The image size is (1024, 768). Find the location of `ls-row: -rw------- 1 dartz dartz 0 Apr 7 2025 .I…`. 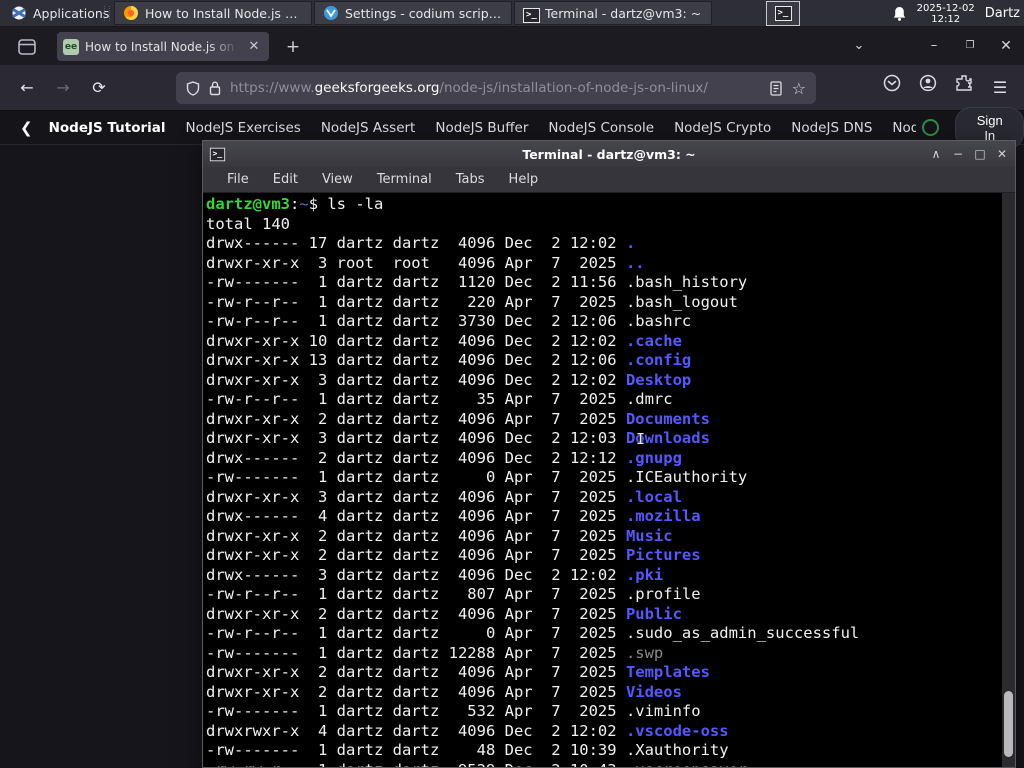

ls-row: -rw------- 1 dartz dartz 0 Apr 7 2025 .I… is located at coordinates (477, 477).